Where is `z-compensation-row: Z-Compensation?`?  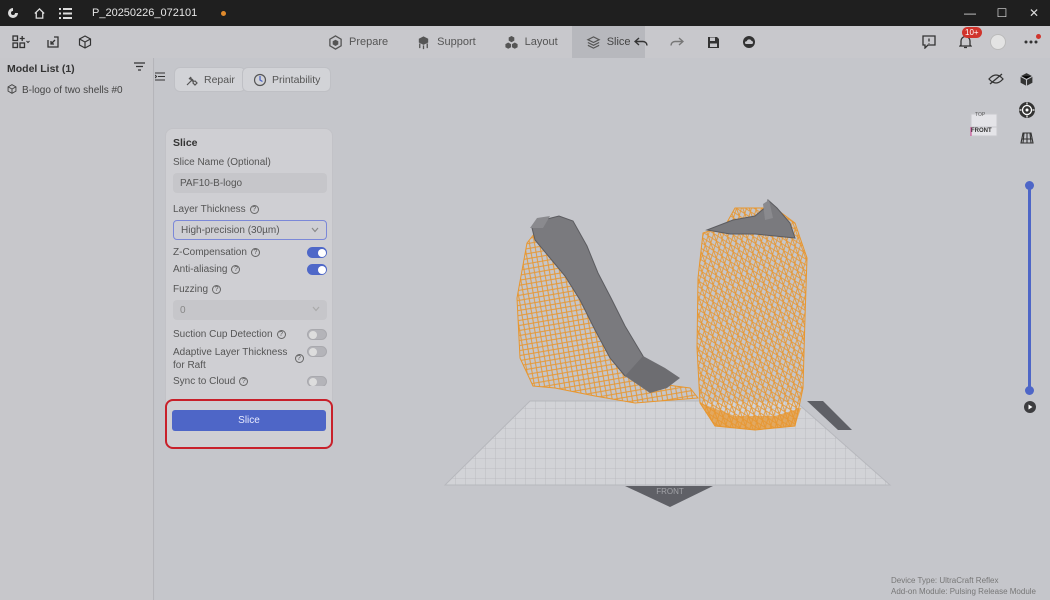 z-compensation-row: Z-Compensation? is located at coordinates (250, 252).